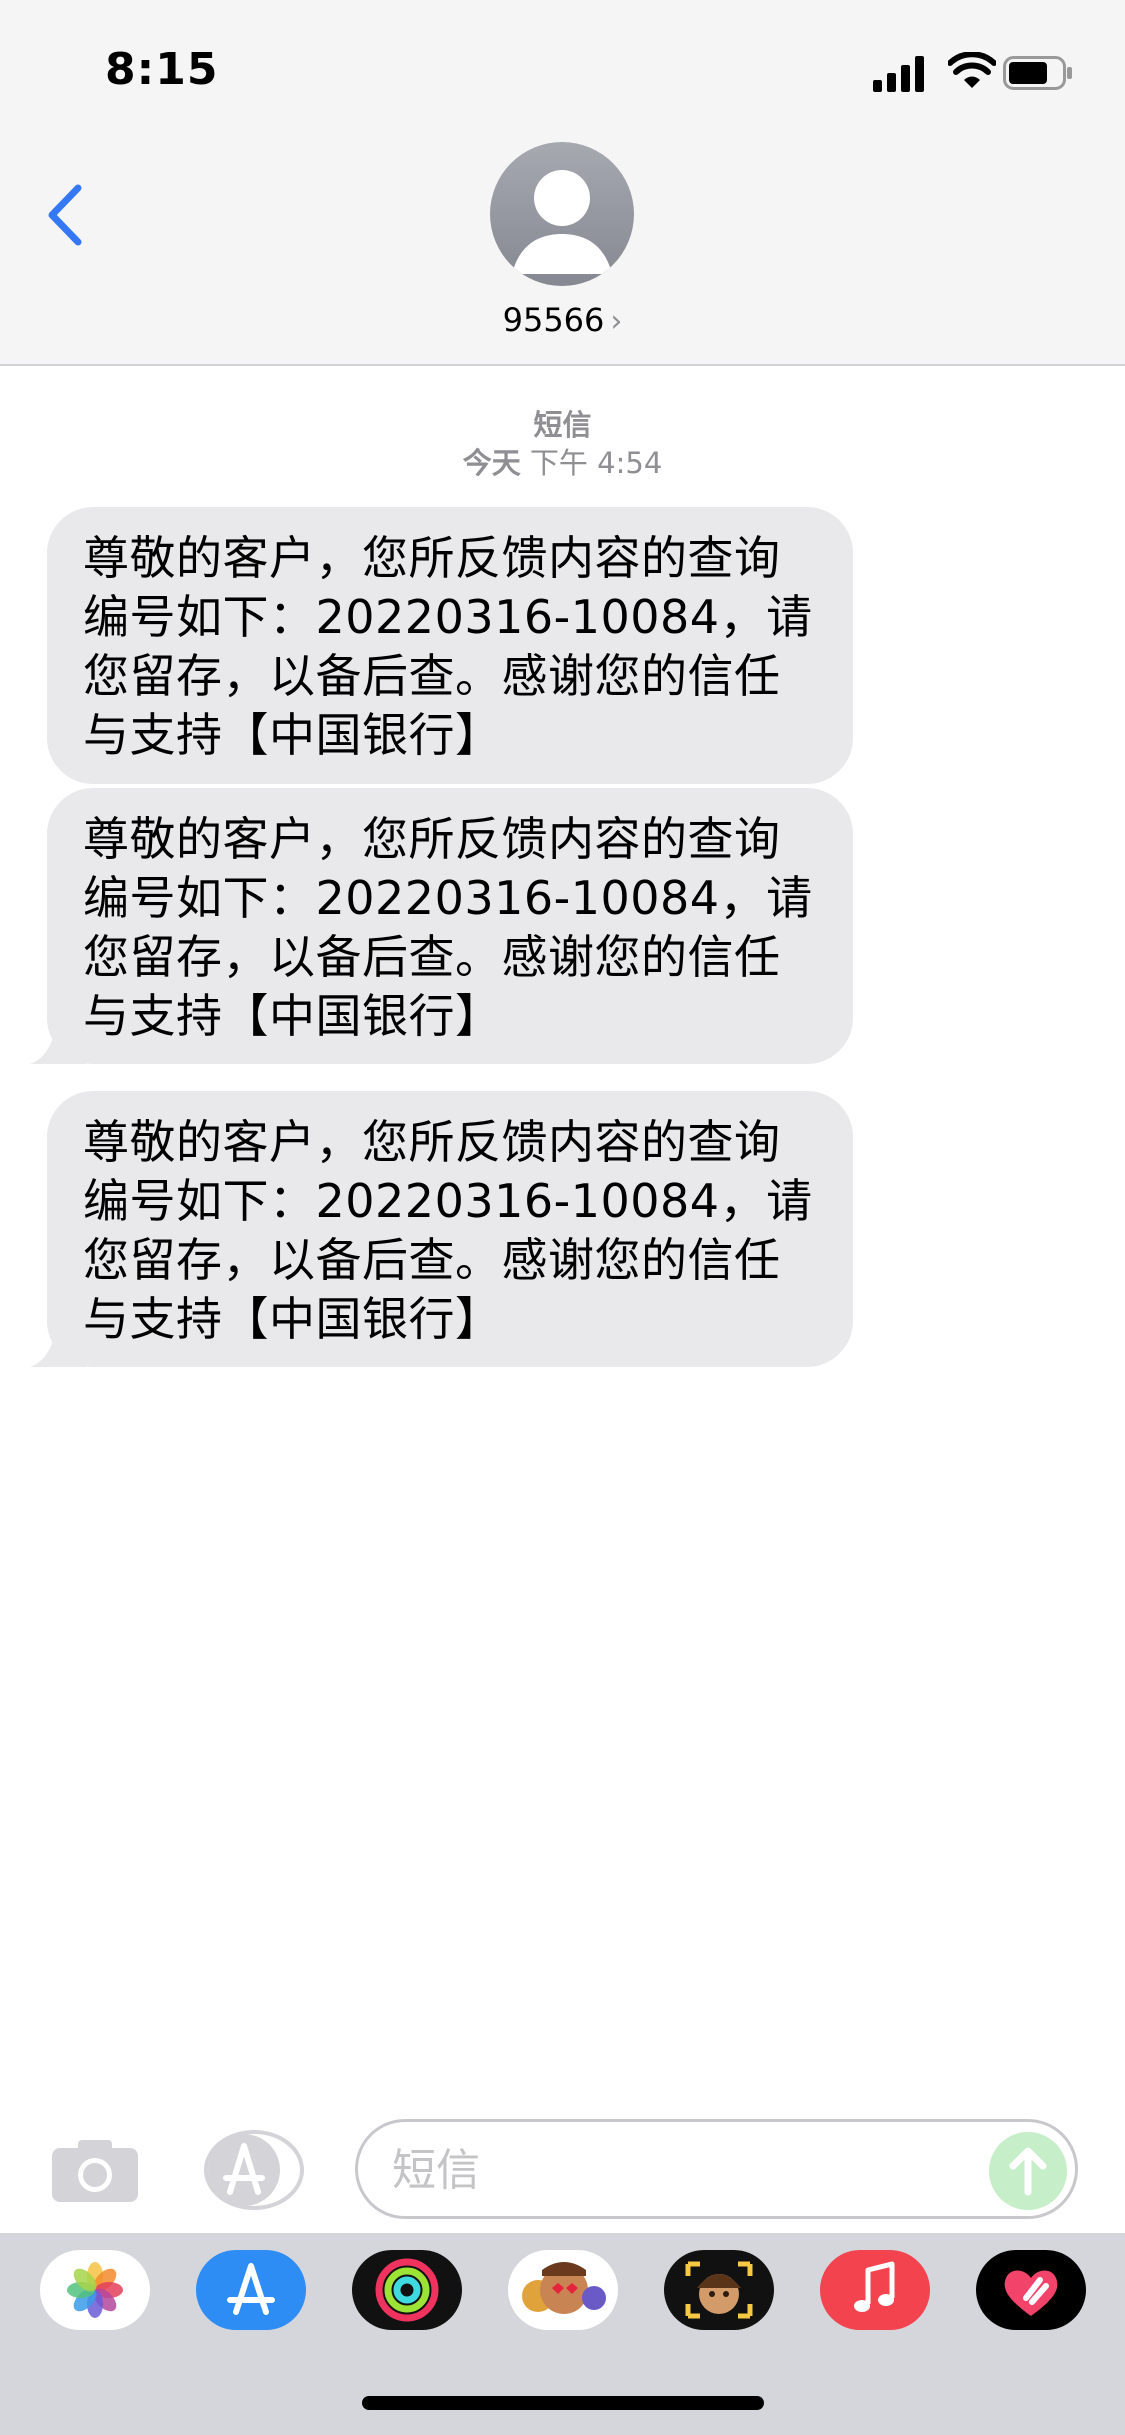  I want to click on app-store-button, so click(253, 2170).